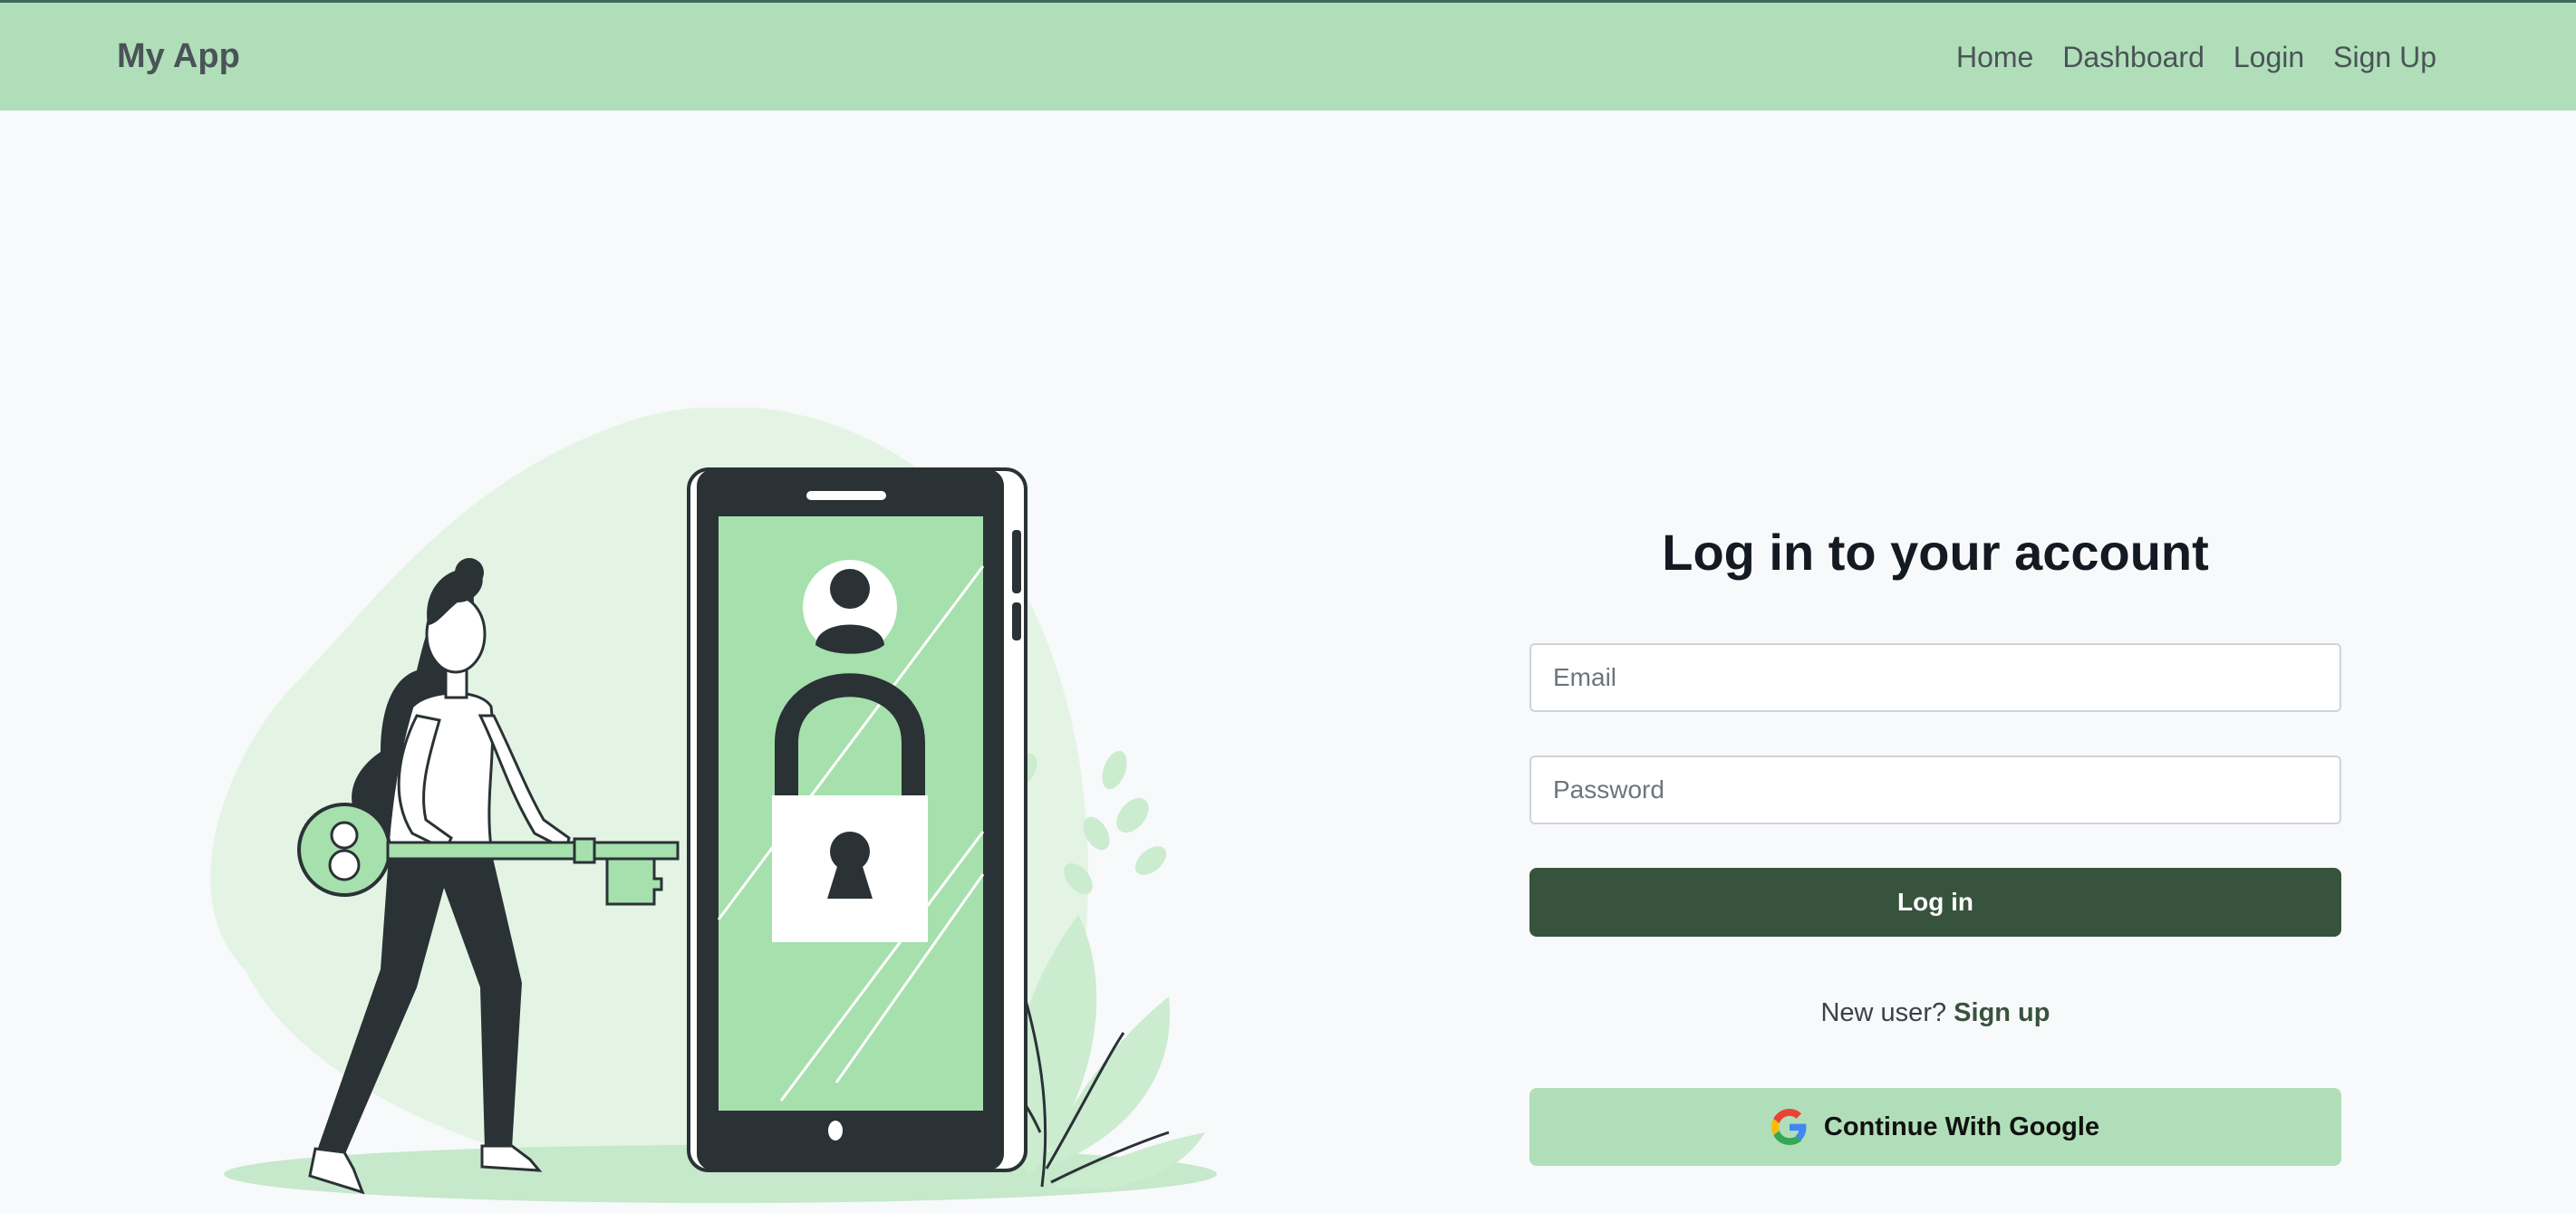  I want to click on google-g-icon, so click(1788, 1127).